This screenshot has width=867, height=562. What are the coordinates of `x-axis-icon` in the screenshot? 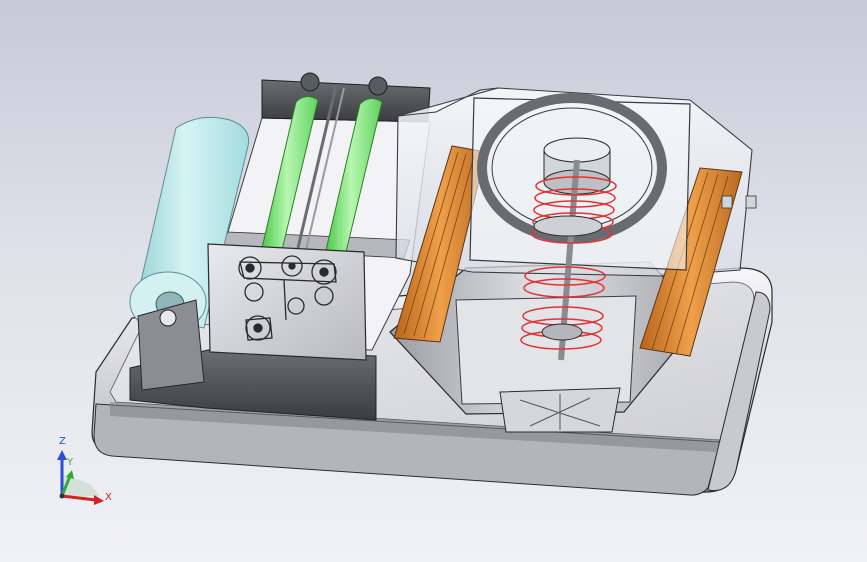 It's located at (79, 498).